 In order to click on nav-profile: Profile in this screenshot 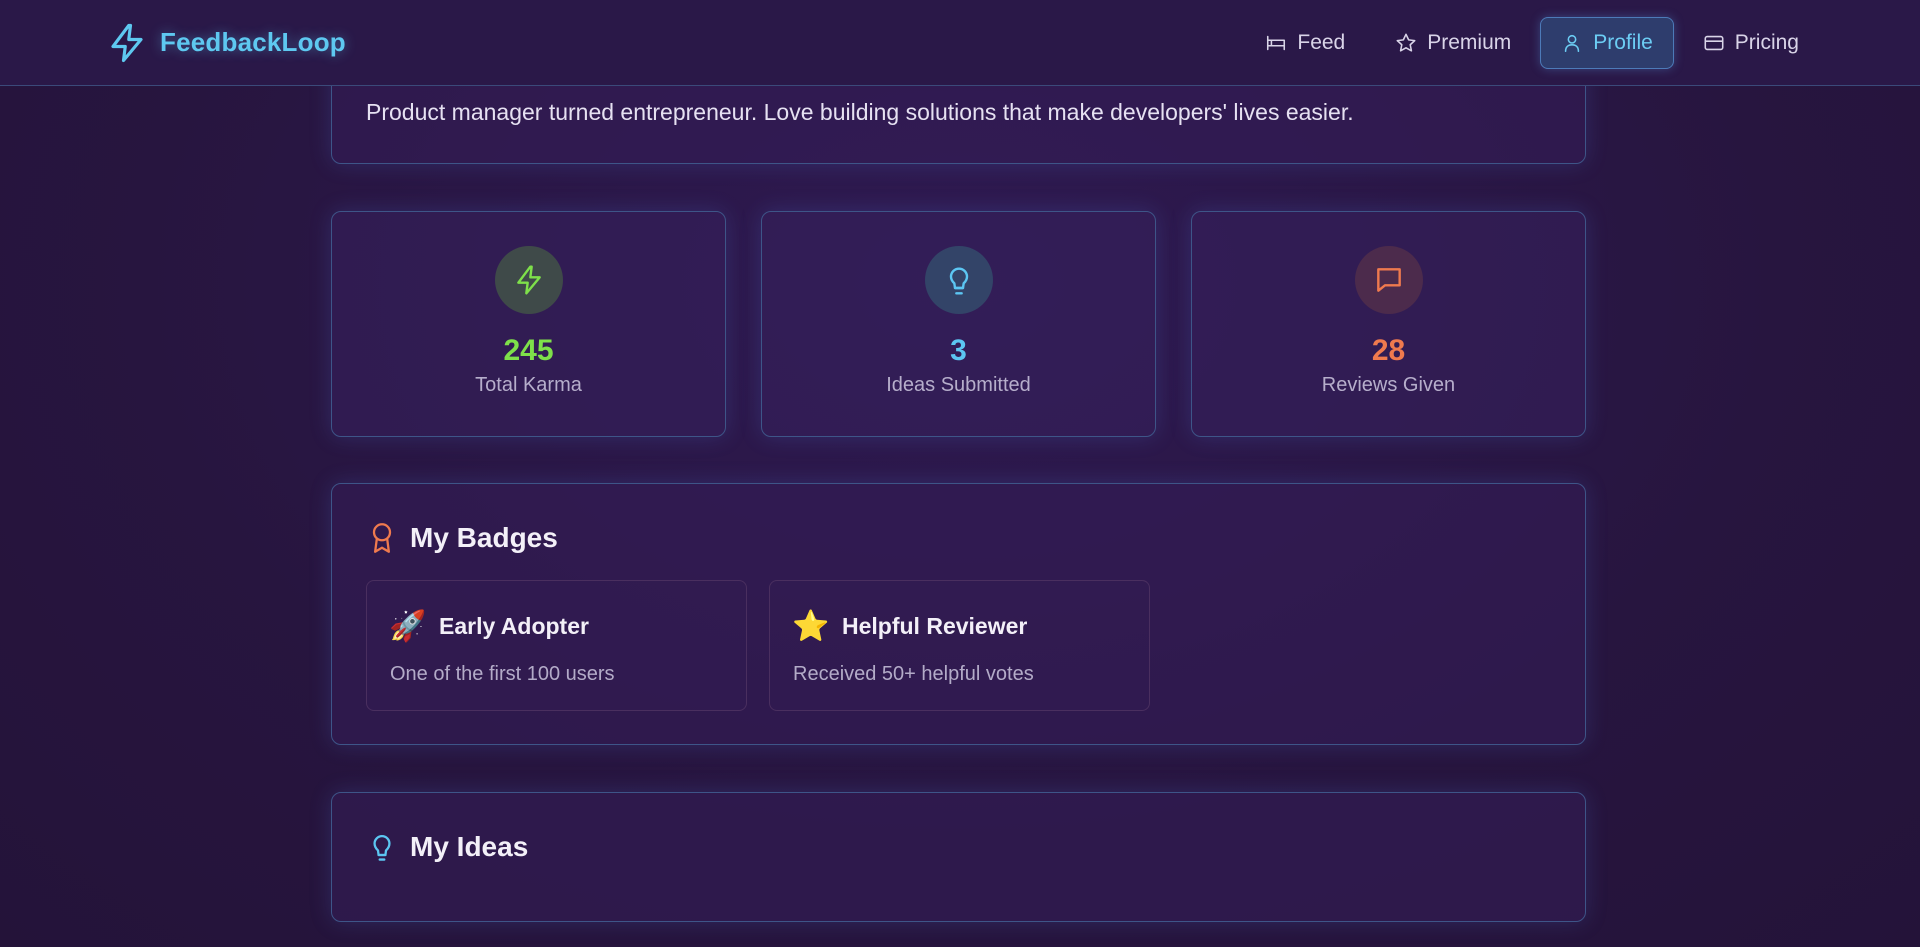, I will do `click(1607, 42)`.